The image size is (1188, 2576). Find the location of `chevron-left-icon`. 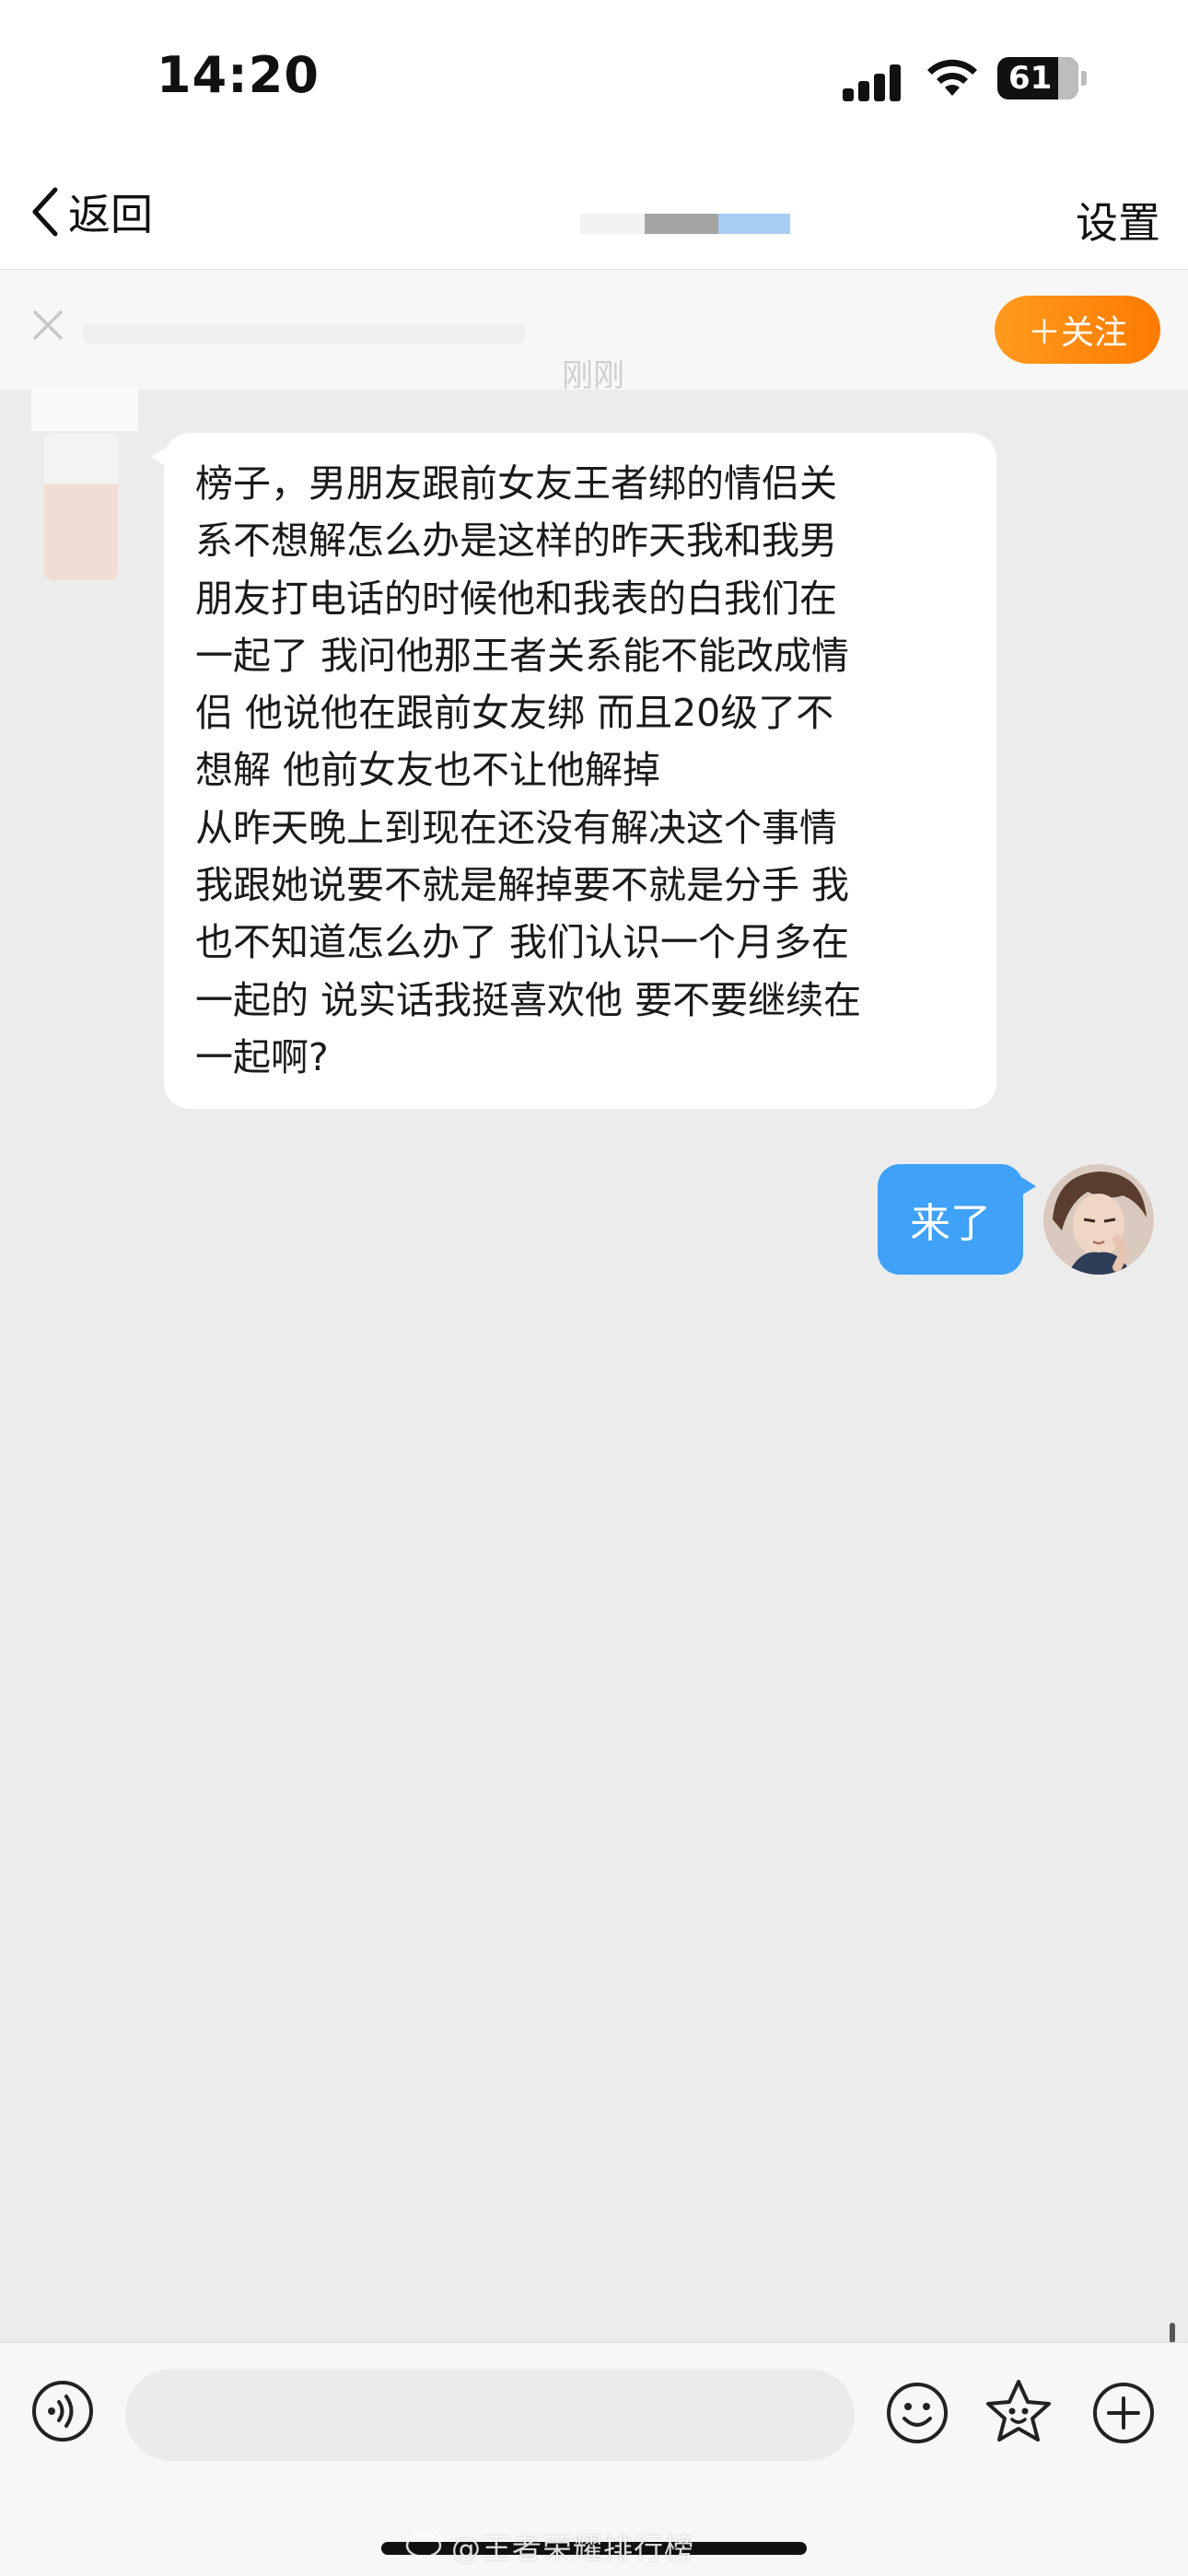

chevron-left-icon is located at coordinates (45, 212).